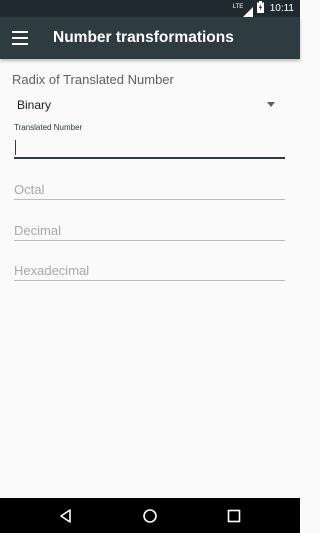 The image size is (320, 533). I want to click on octal-field, so click(149, 190).